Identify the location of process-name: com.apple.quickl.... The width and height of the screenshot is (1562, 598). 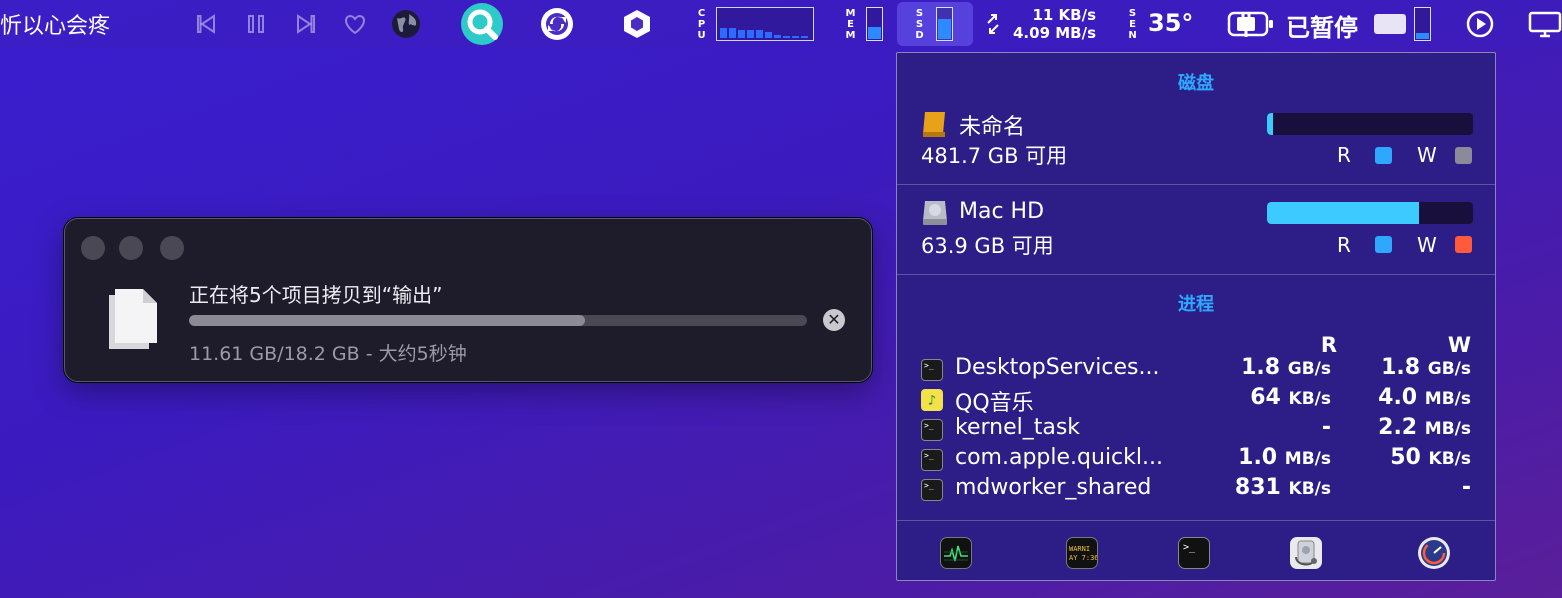
(1059, 457).